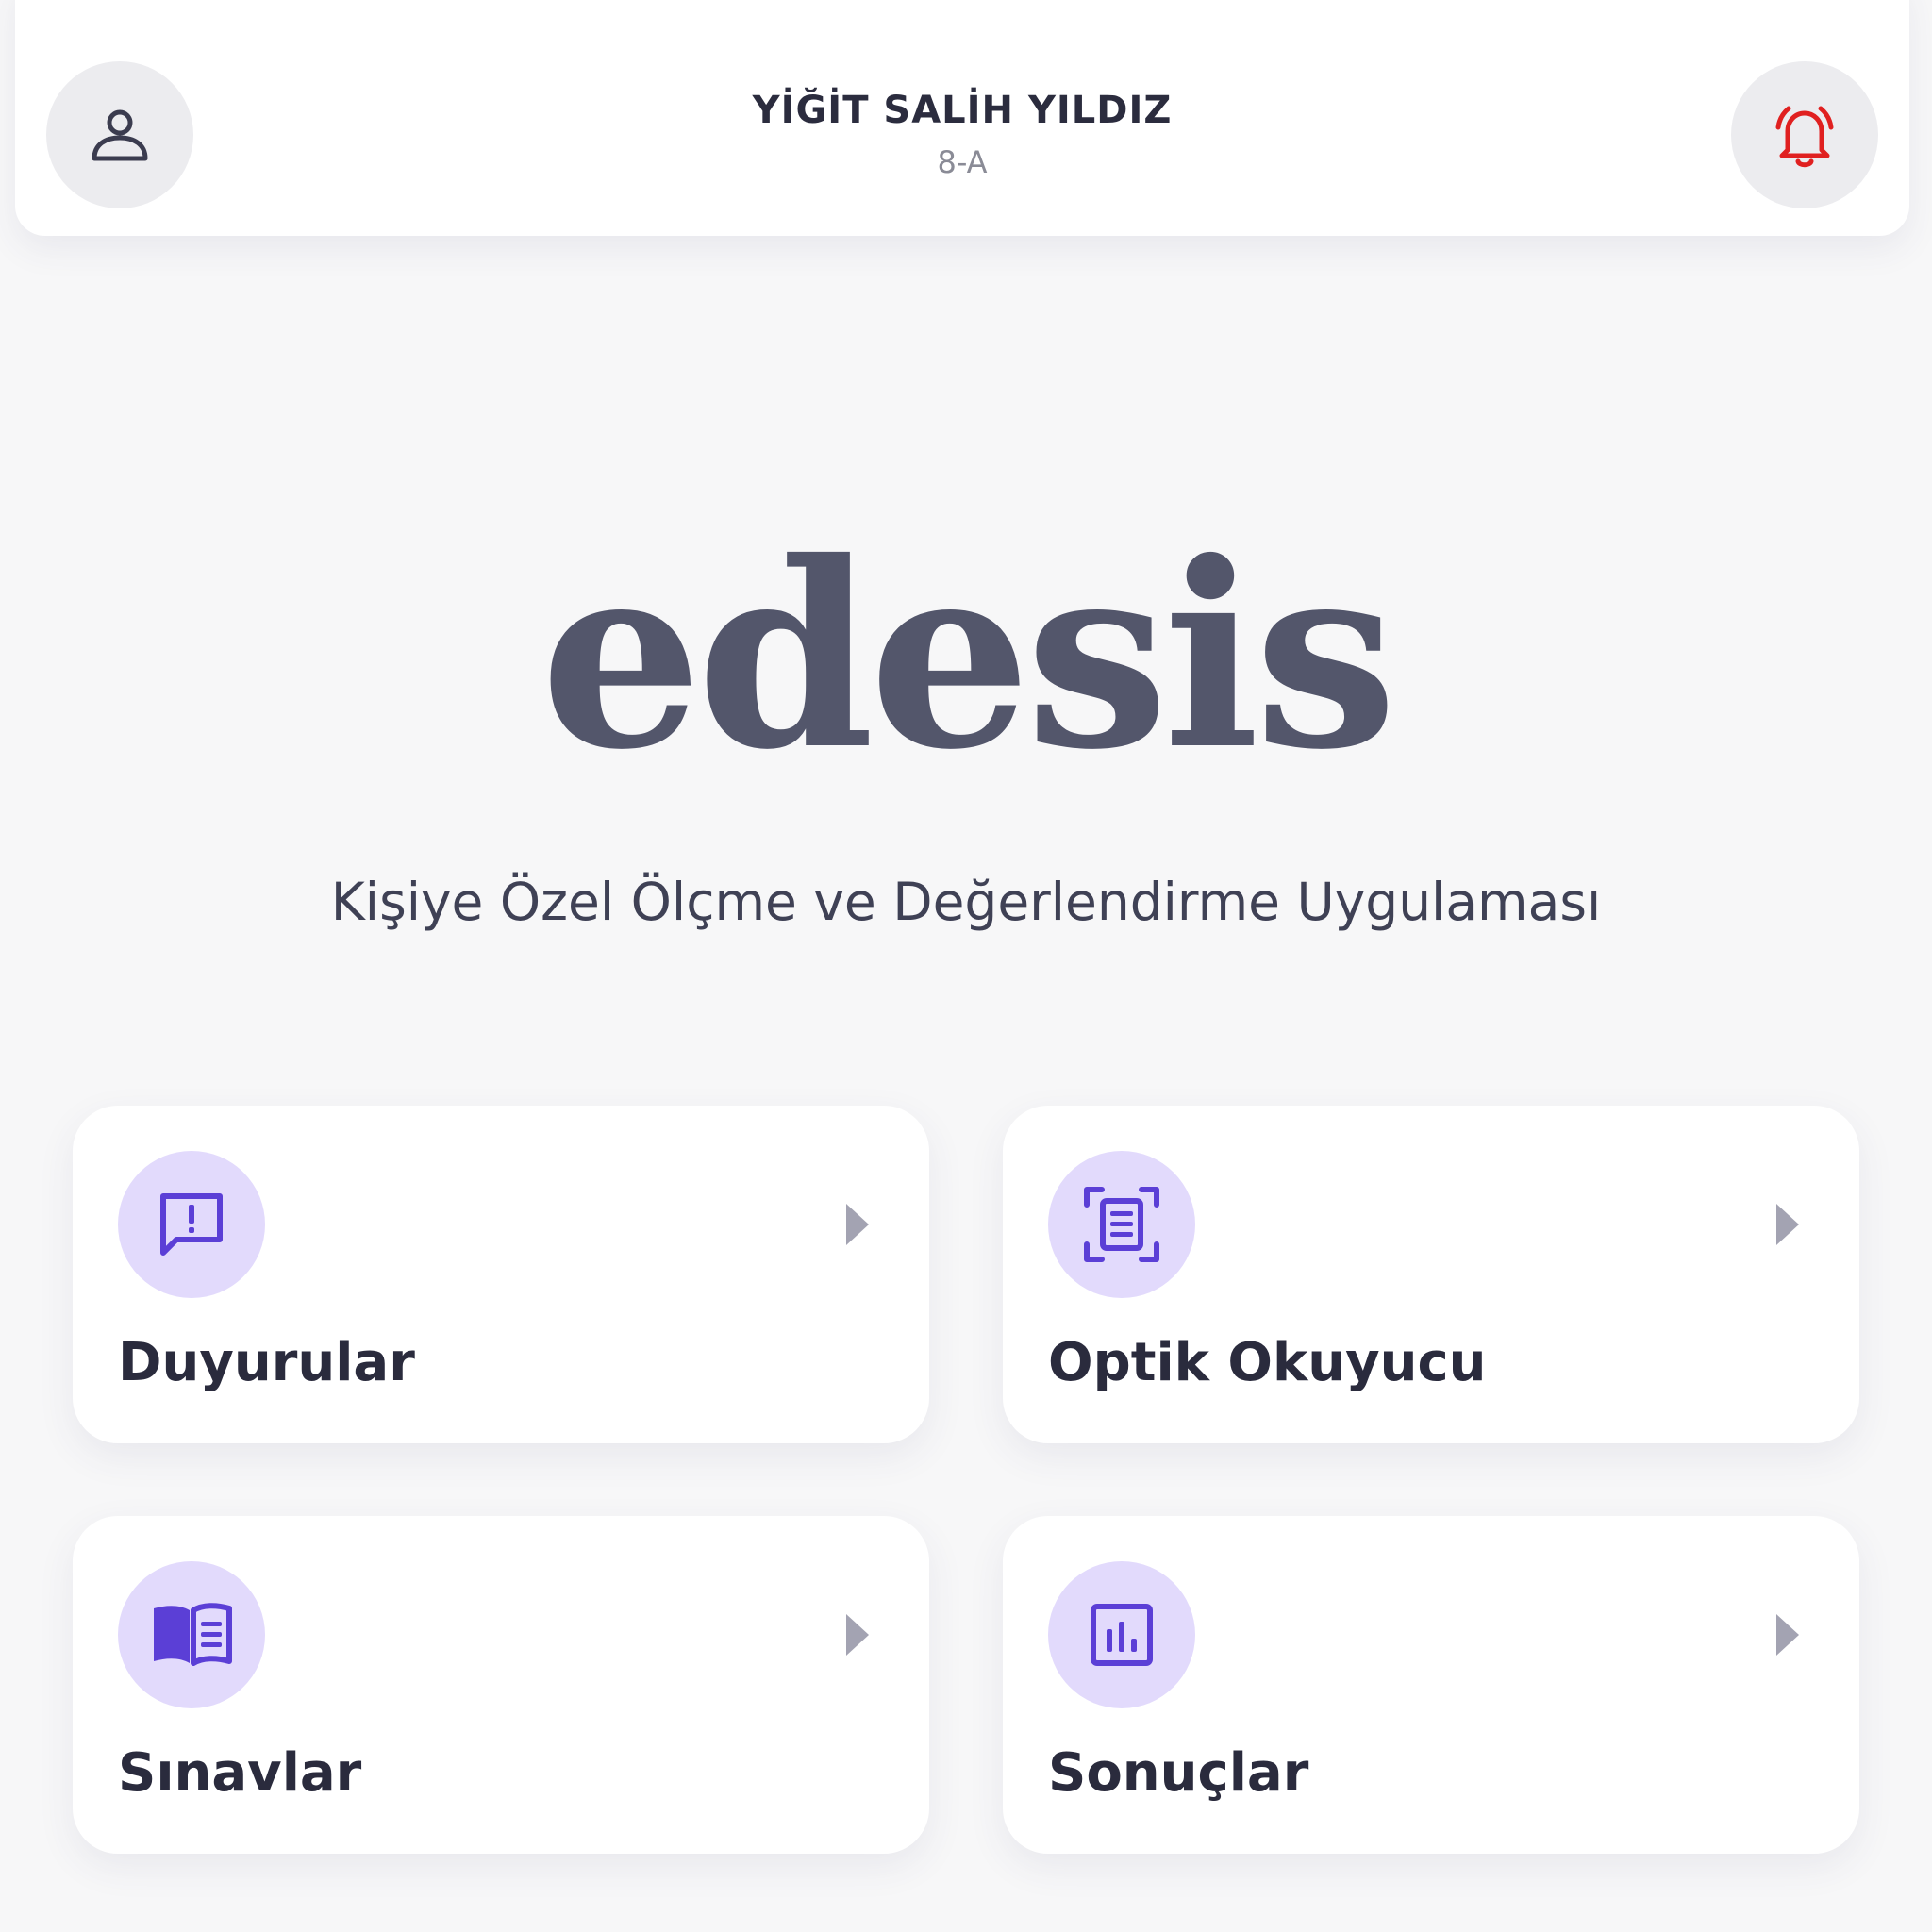  Describe the element at coordinates (969, 656) in the screenshot. I see `brand-logo: edesis` at that location.